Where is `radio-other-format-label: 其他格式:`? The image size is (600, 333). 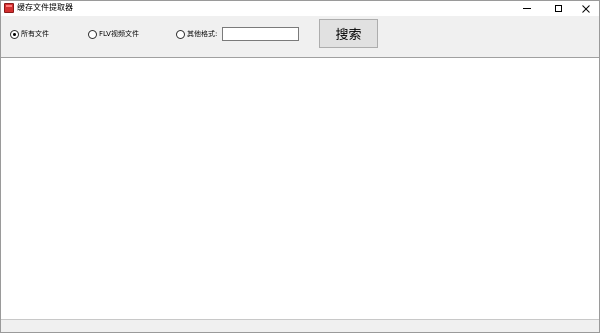
radio-other-format-label: 其他格式: is located at coordinates (202, 34).